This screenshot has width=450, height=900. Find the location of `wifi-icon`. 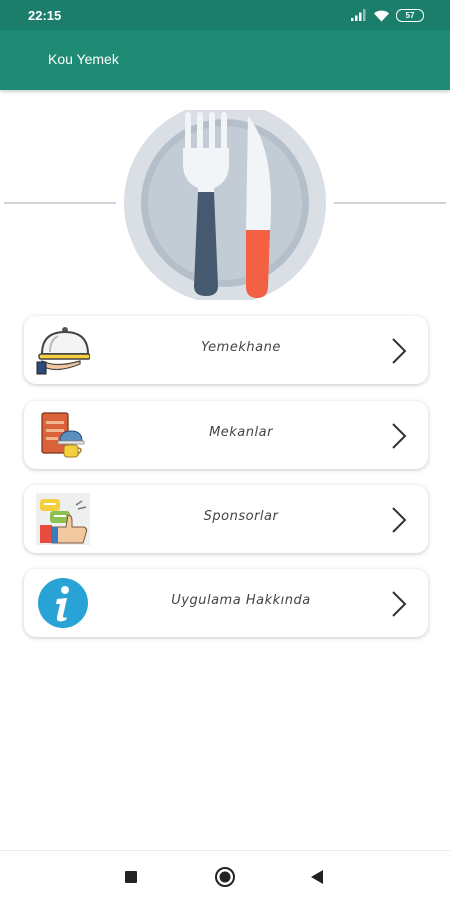

wifi-icon is located at coordinates (381, 15).